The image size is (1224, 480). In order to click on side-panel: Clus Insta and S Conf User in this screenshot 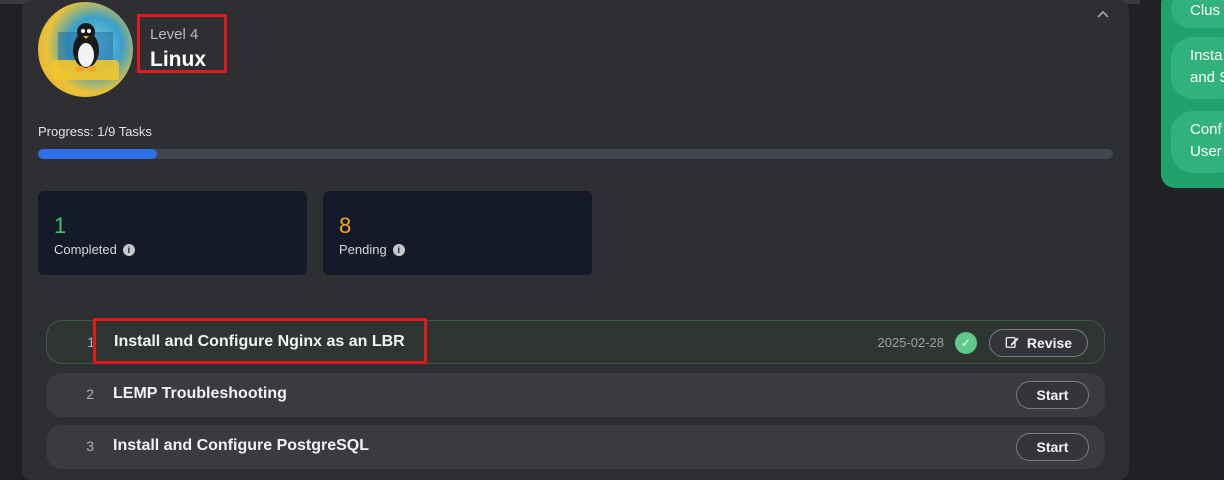, I will do `click(1192, 94)`.